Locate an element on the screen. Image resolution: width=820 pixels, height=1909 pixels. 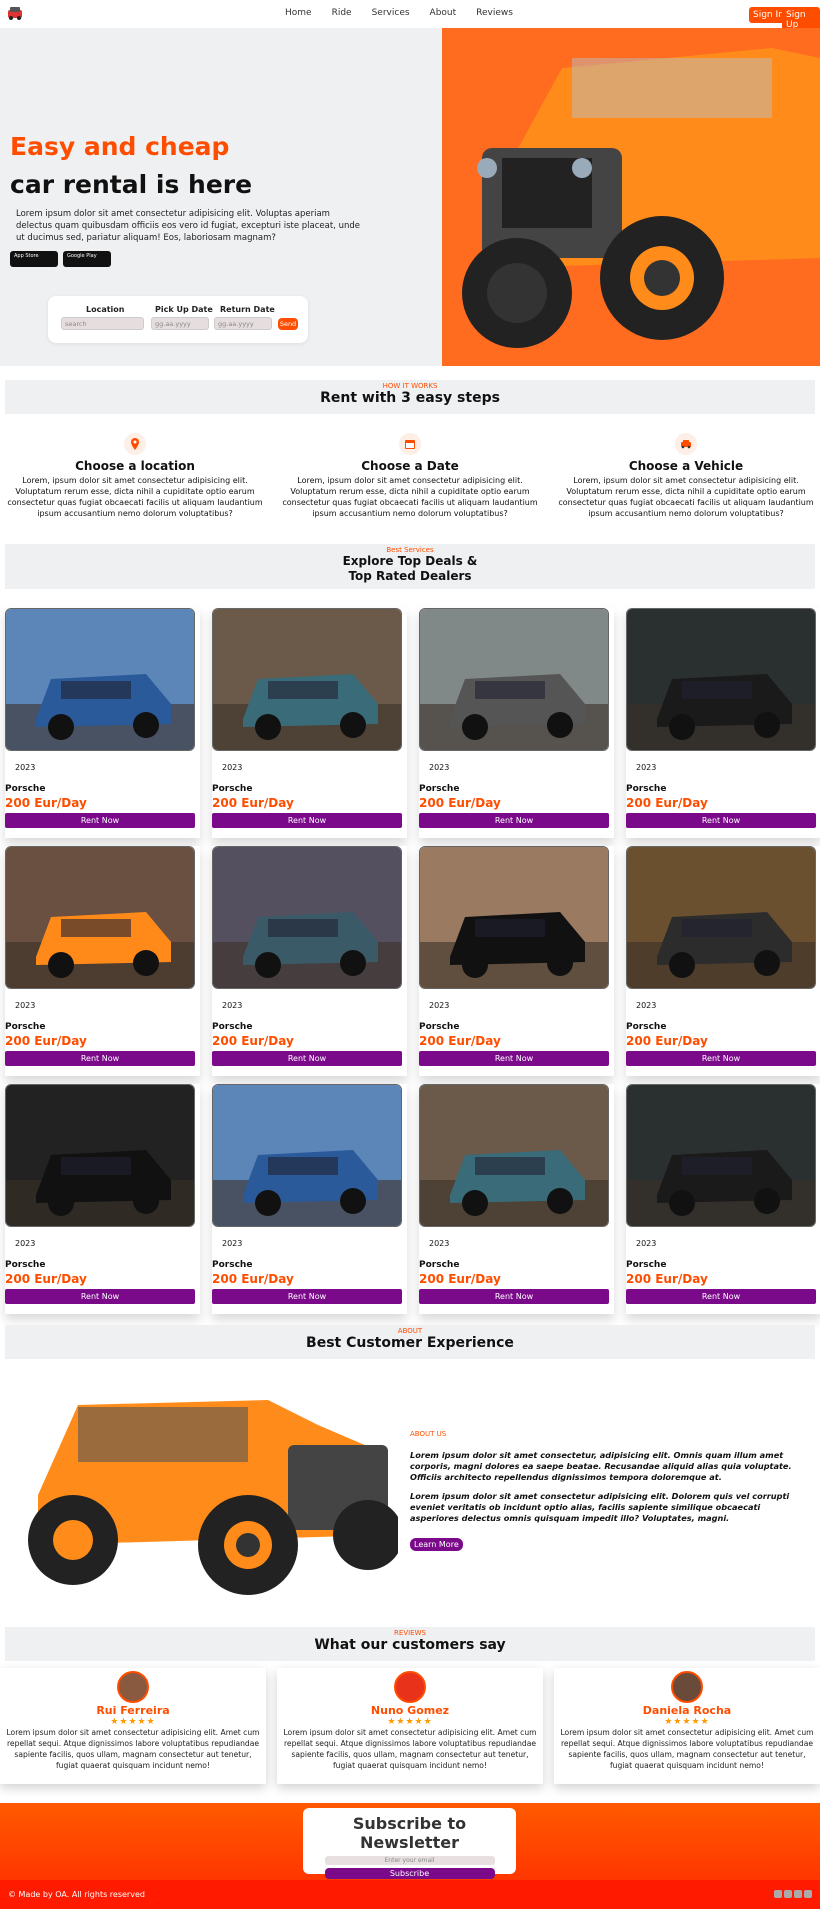
location-label: Location is located at coordinates (105, 309).